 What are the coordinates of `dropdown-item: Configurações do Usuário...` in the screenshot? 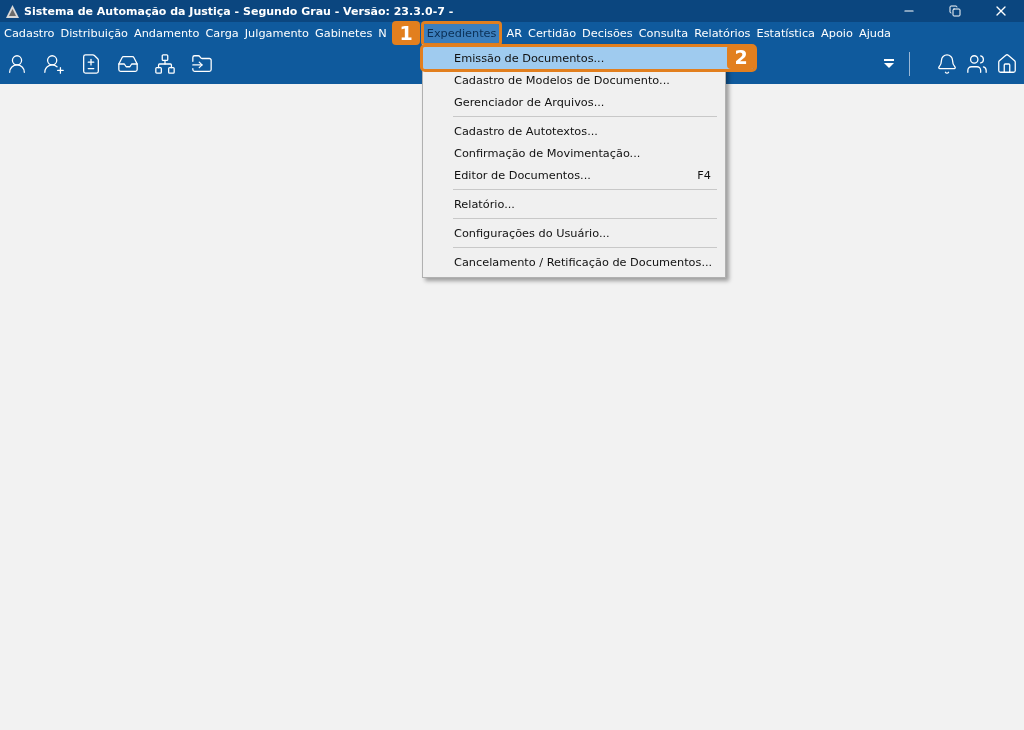 It's located at (574, 233).